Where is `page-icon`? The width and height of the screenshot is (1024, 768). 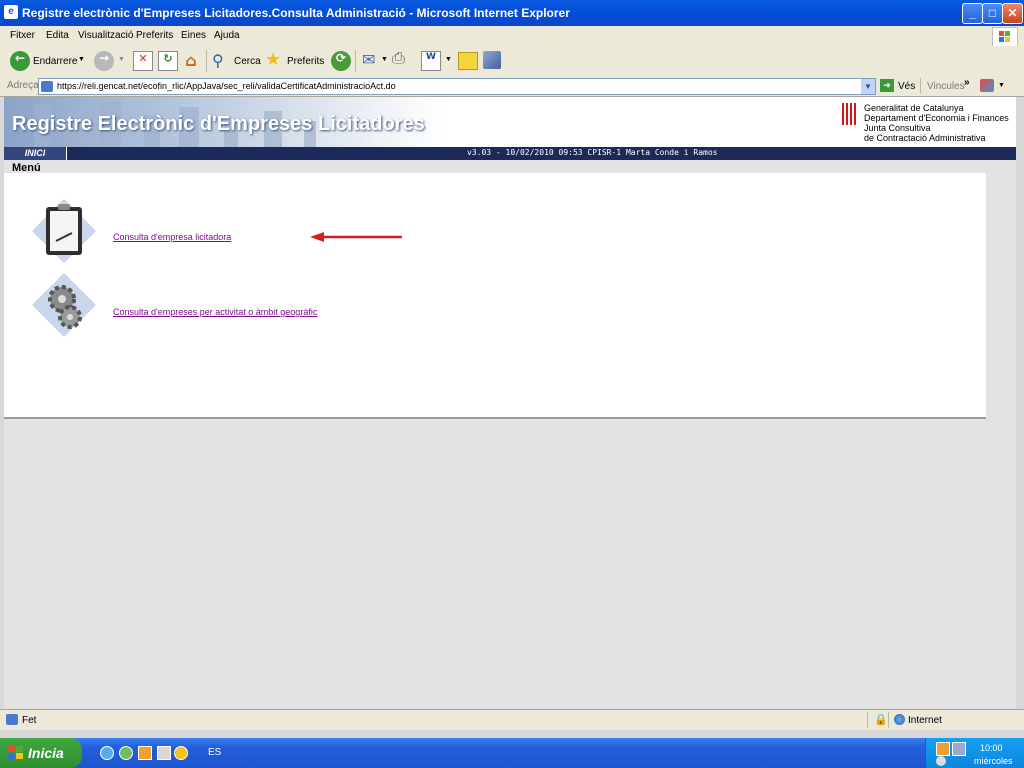
page-icon is located at coordinates (47, 86).